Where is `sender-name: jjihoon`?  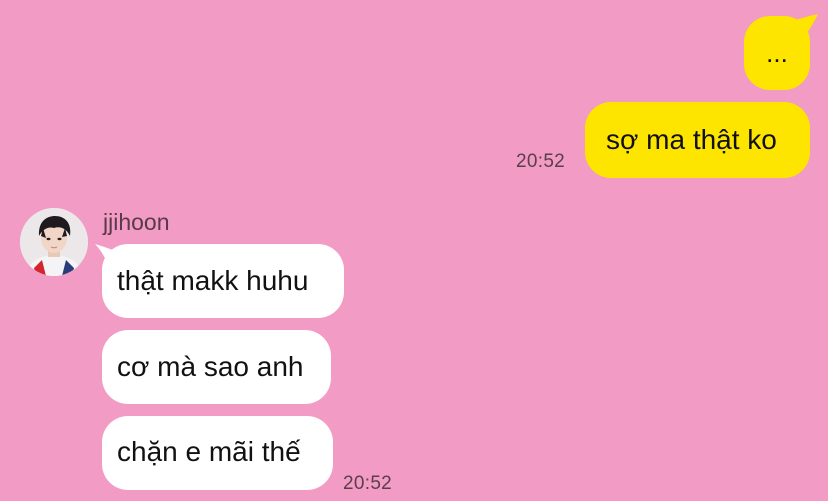
sender-name: jjihoon is located at coordinates (136, 222).